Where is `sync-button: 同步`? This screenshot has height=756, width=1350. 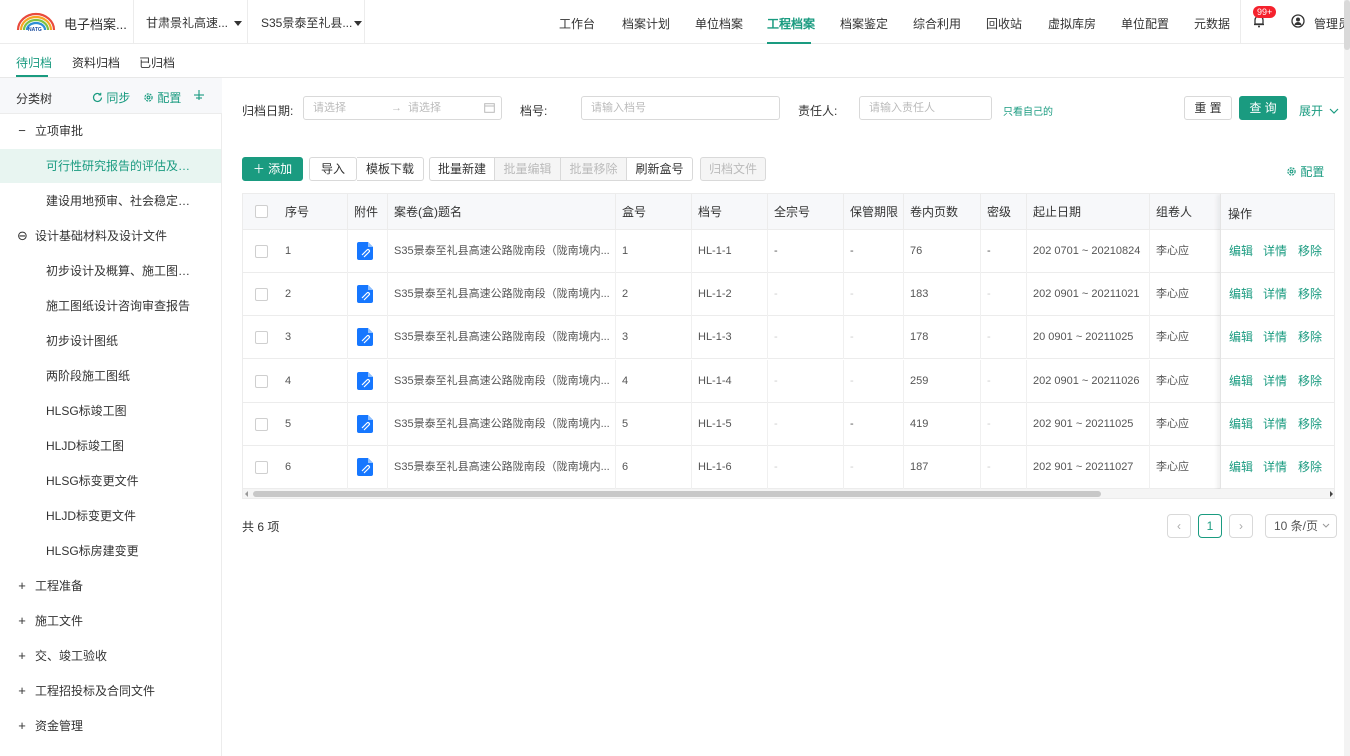 sync-button: 同步 is located at coordinates (111, 97).